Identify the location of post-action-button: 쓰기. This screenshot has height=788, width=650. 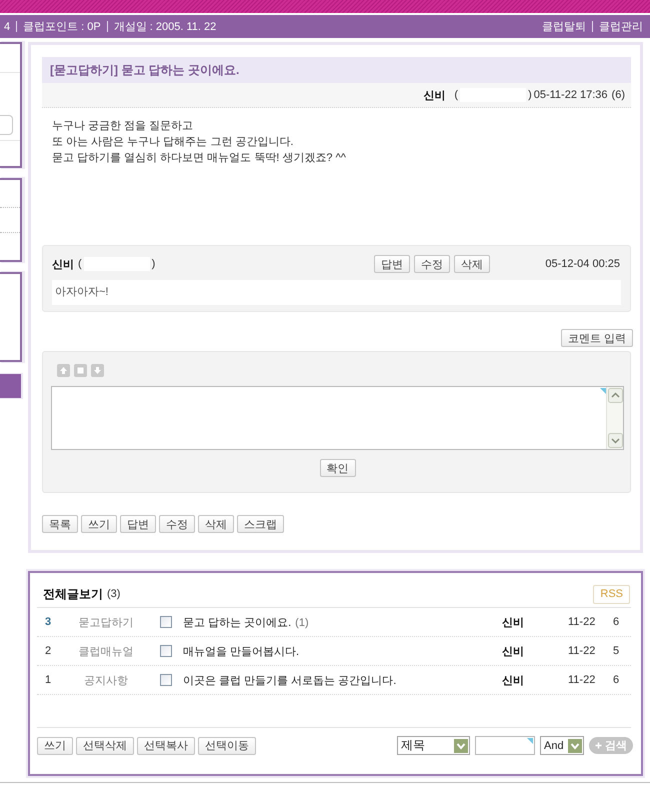
(99, 524).